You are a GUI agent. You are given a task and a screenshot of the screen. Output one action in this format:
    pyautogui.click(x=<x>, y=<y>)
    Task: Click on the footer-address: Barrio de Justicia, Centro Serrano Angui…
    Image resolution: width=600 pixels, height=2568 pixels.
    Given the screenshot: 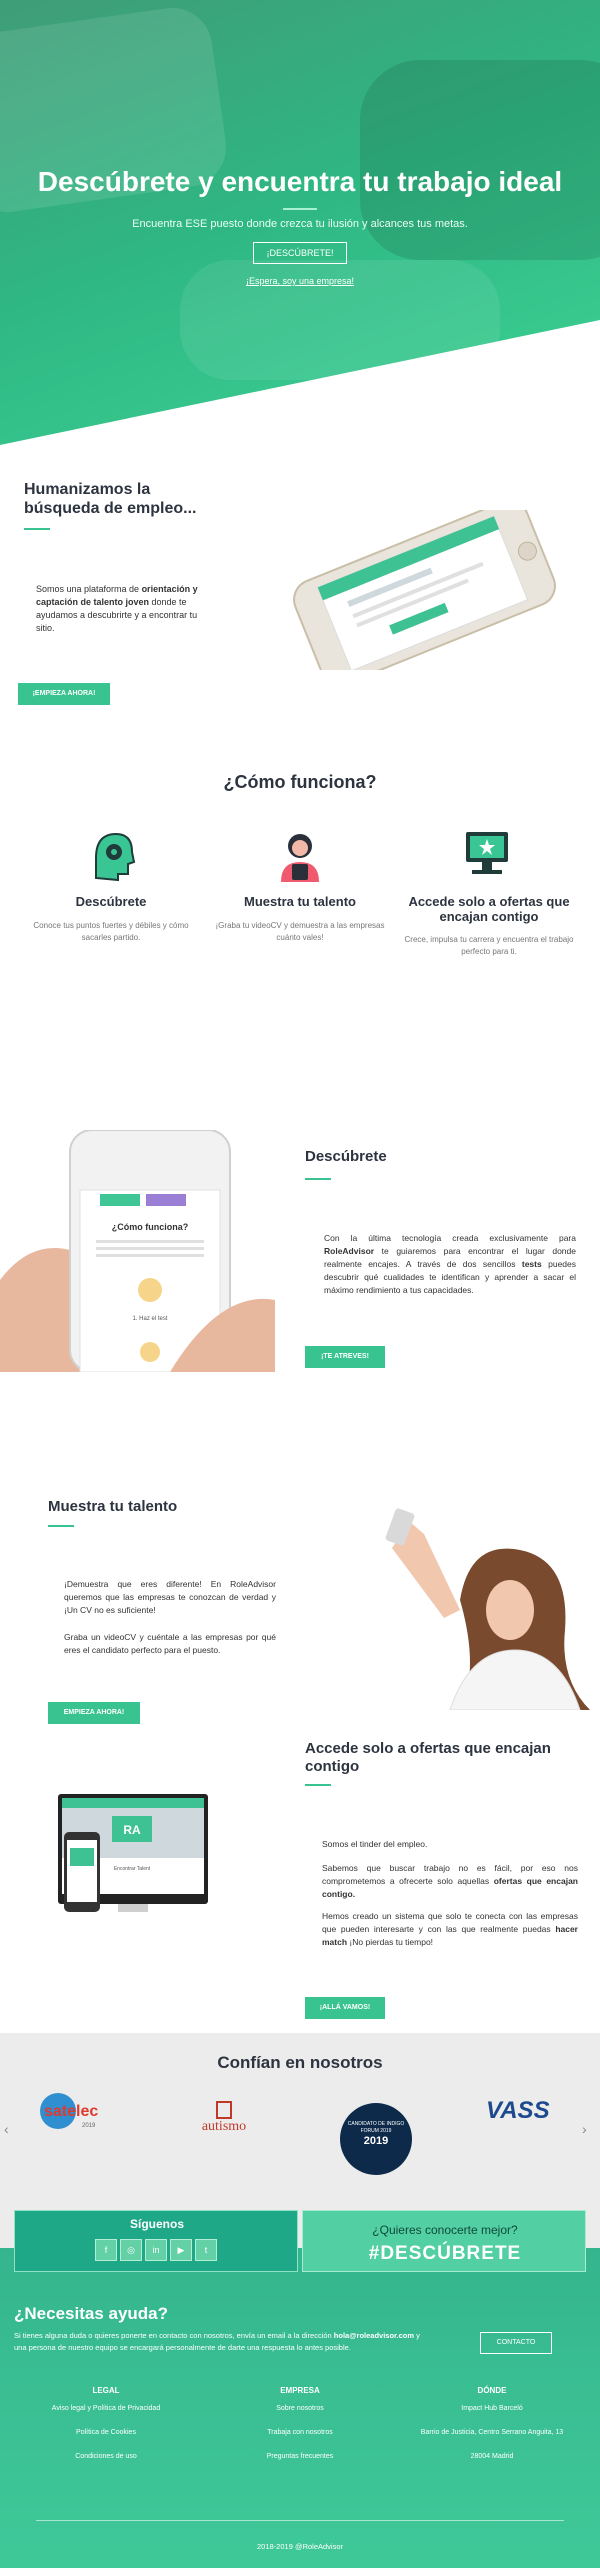 What is the action you would take?
    pyautogui.click(x=492, y=2432)
    